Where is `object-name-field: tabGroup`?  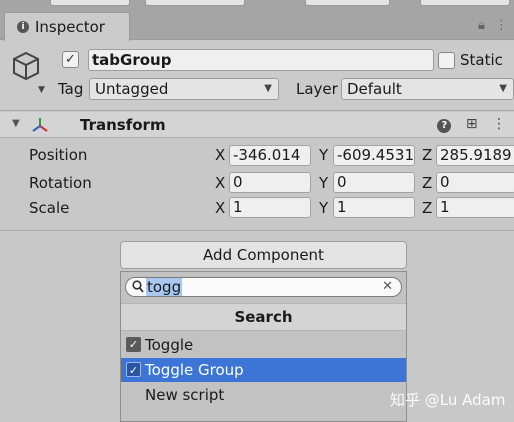 object-name-field: tabGroup is located at coordinates (261, 60).